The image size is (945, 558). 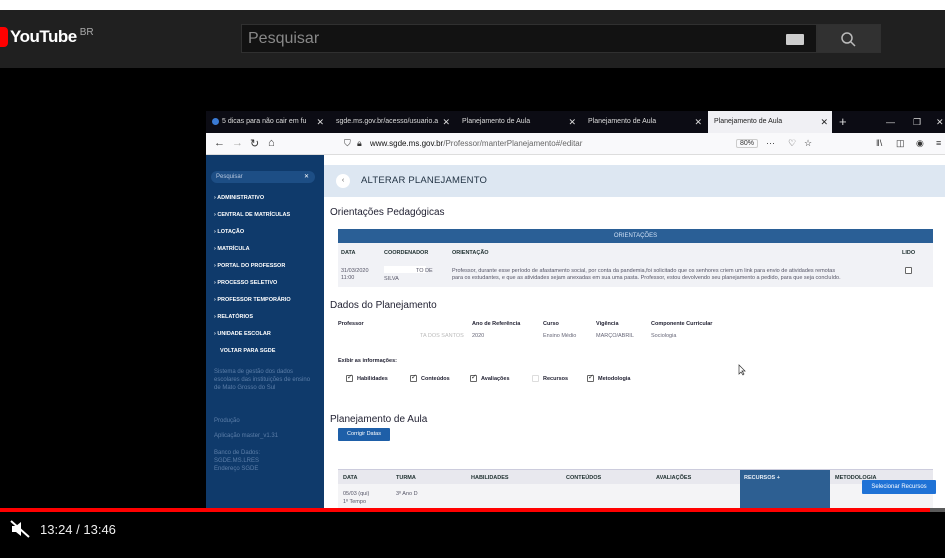 What do you see at coordinates (229, 232) in the screenshot?
I see `sidebar-item-lotacao: › LOTAÇÃO` at bounding box center [229, 232].